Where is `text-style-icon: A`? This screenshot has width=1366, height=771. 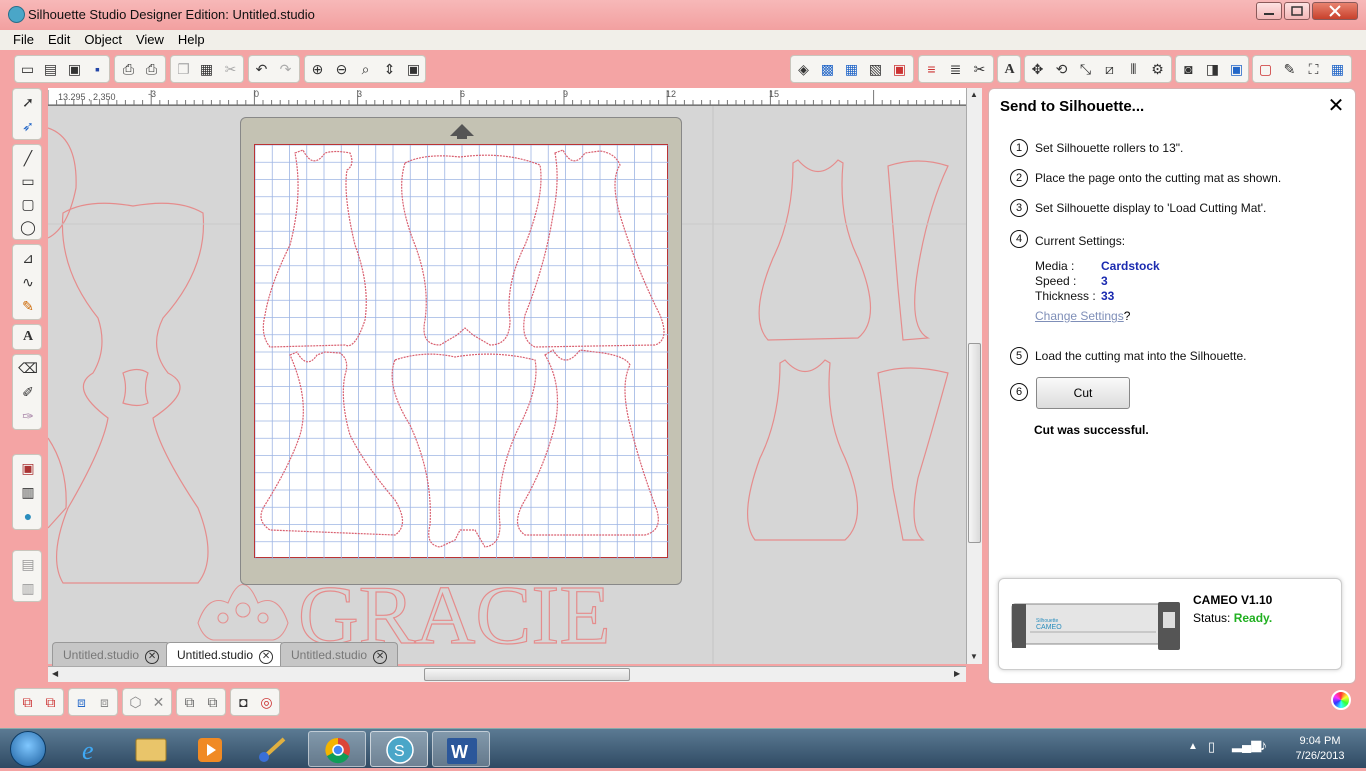 text-style-icon: A is located at coordinates (1009, 69).